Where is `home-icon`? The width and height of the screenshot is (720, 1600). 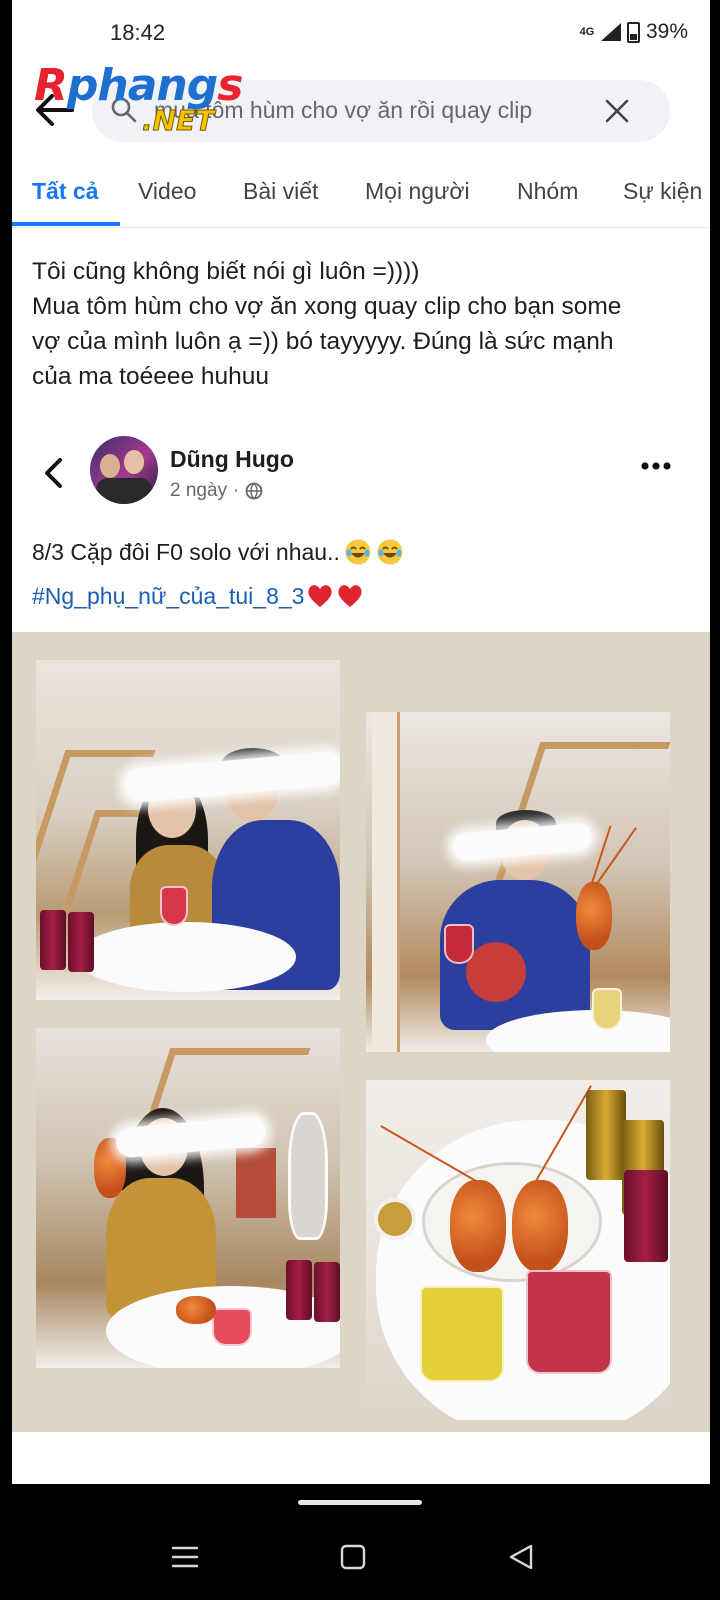
home-icon is located at coordinates (353, 1557).